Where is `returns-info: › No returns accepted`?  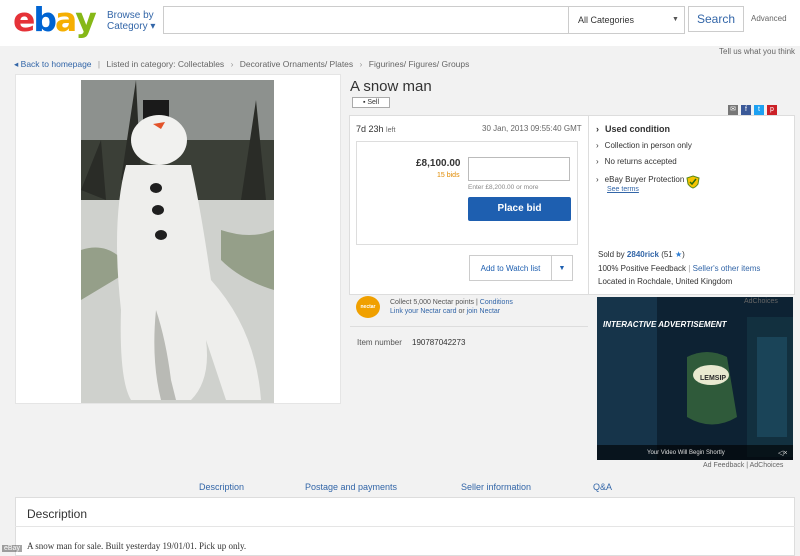
returns-info: › No returns accepted is located at coordinates (636, 161).